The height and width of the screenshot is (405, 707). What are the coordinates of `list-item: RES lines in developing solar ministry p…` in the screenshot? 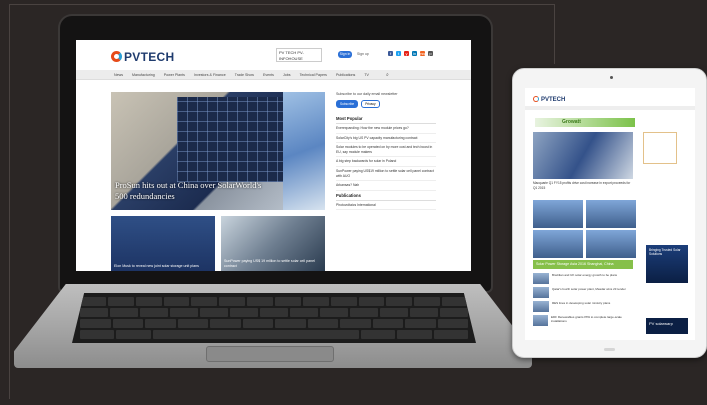 It's located at (583, 306).